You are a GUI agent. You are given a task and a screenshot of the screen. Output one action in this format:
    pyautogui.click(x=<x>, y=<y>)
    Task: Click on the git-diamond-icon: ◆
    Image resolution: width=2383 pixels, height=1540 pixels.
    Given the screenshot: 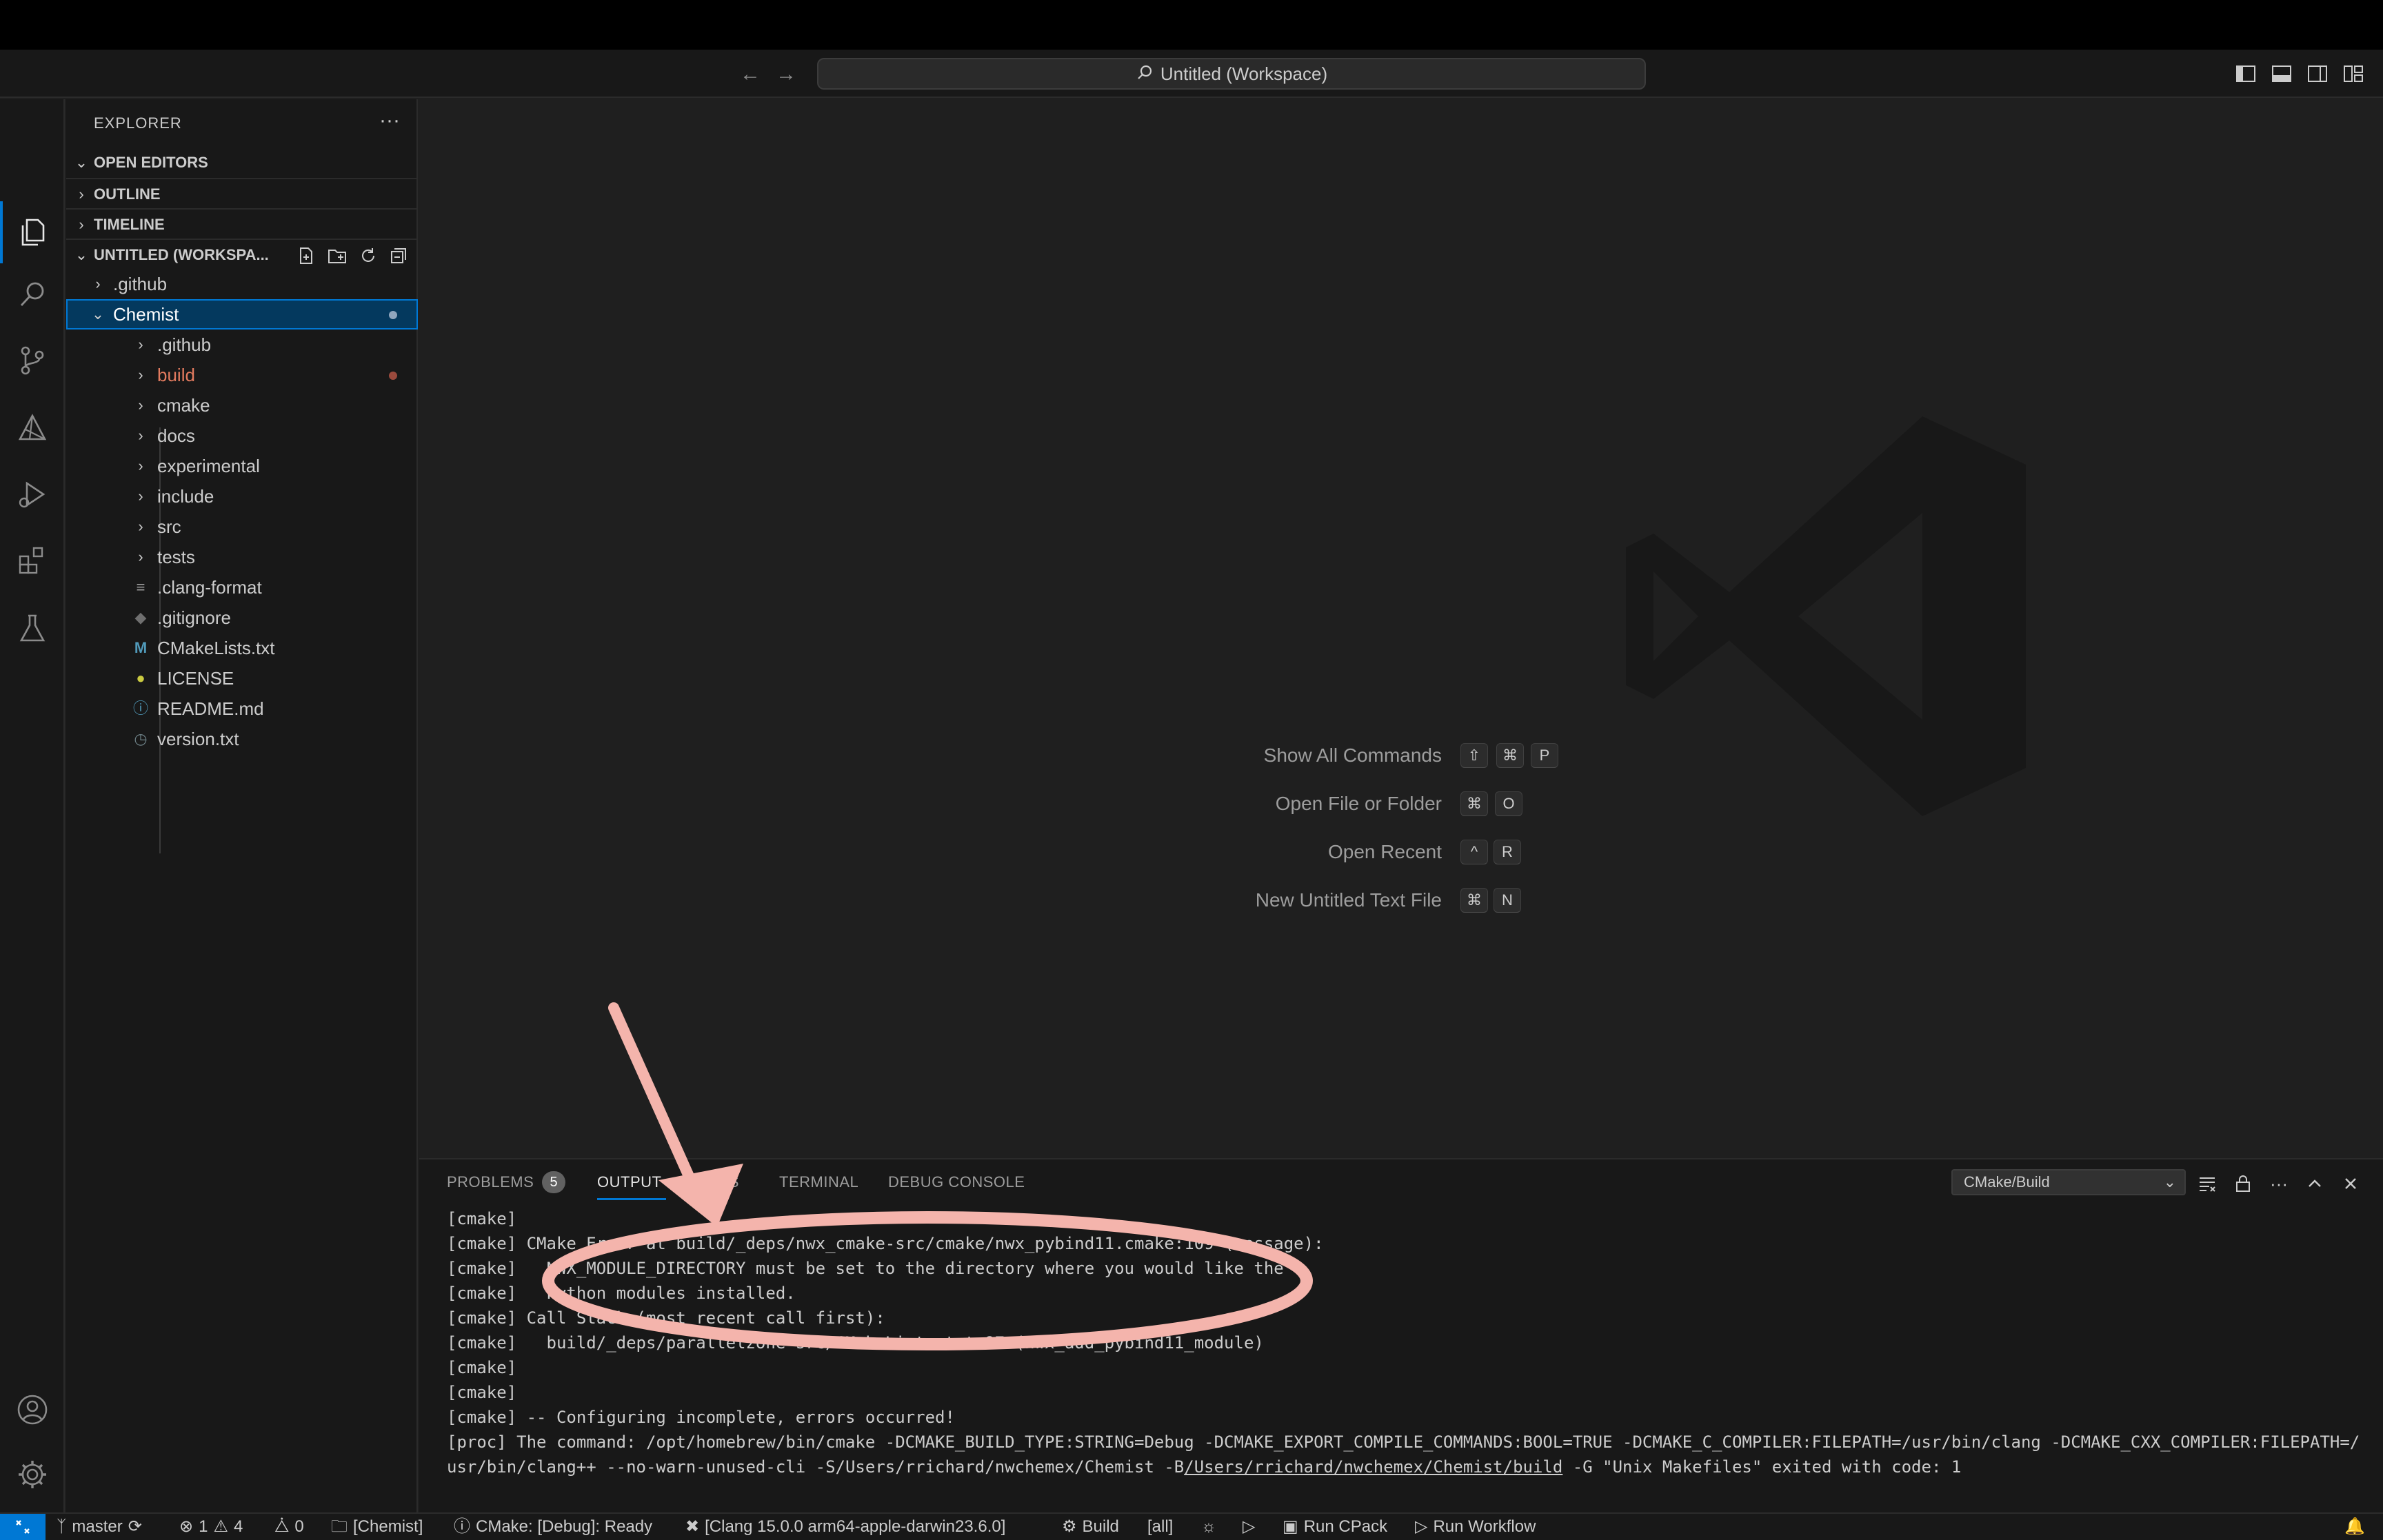 What is the action you would take?
    pyautogui.click(x=140, y=618)
    